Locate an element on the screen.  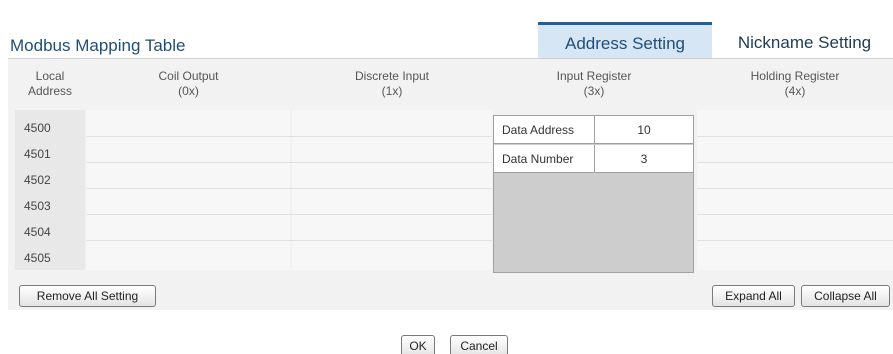
coil-output-column is located at coordinates (188, 190).